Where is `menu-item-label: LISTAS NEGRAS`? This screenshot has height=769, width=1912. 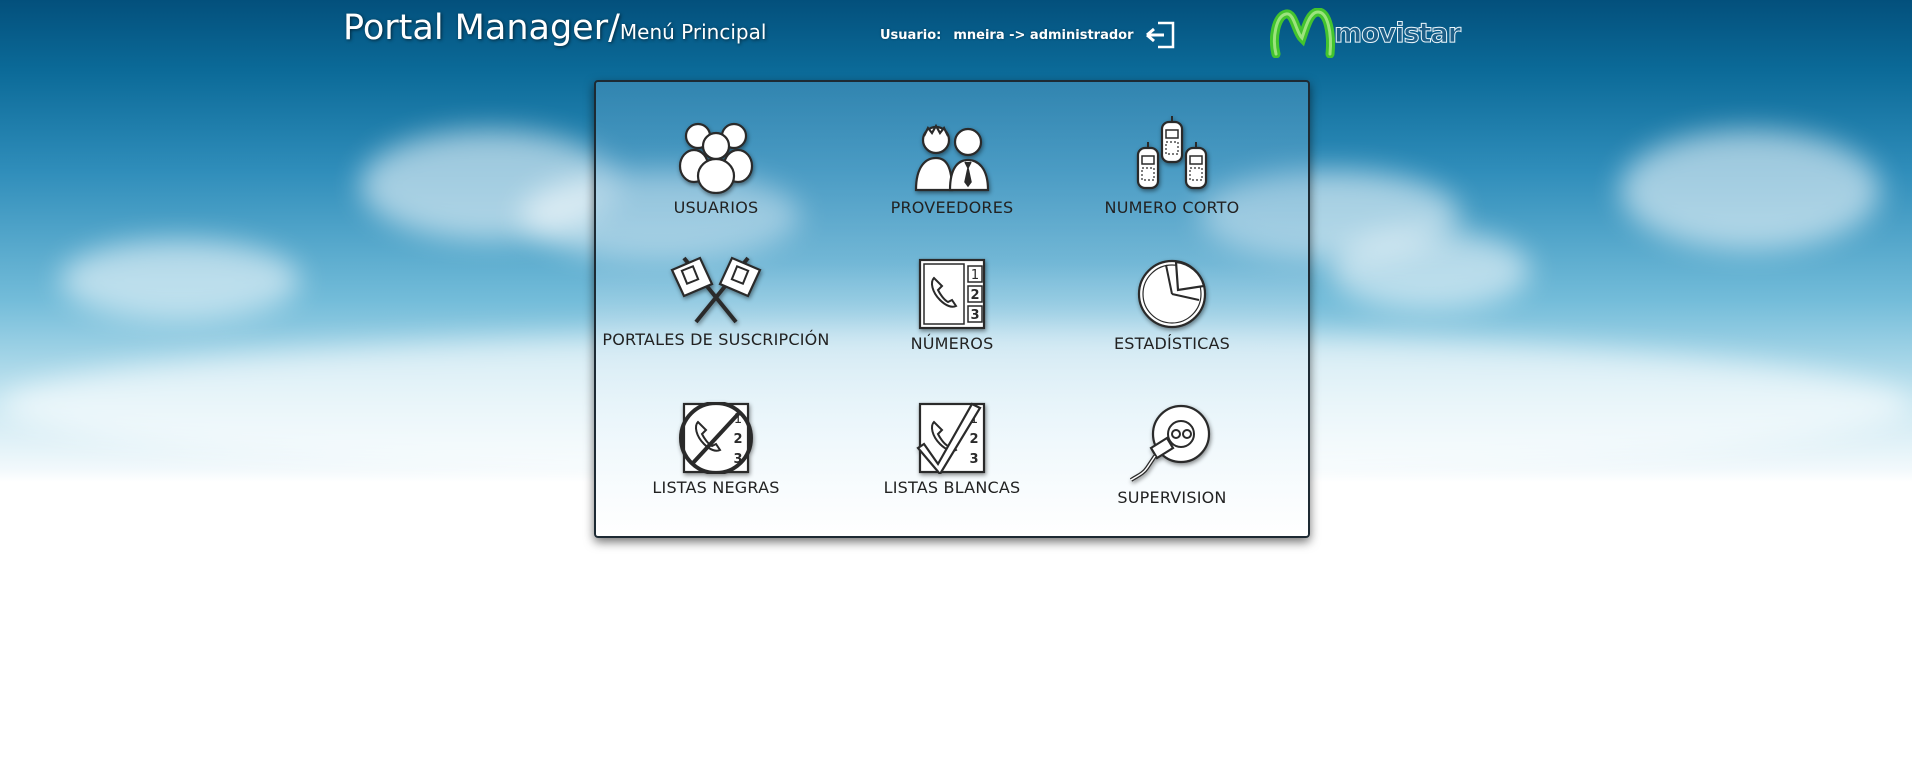 menu-item-label: LISTAS NEGRAS is located at coordinates (716, 487).